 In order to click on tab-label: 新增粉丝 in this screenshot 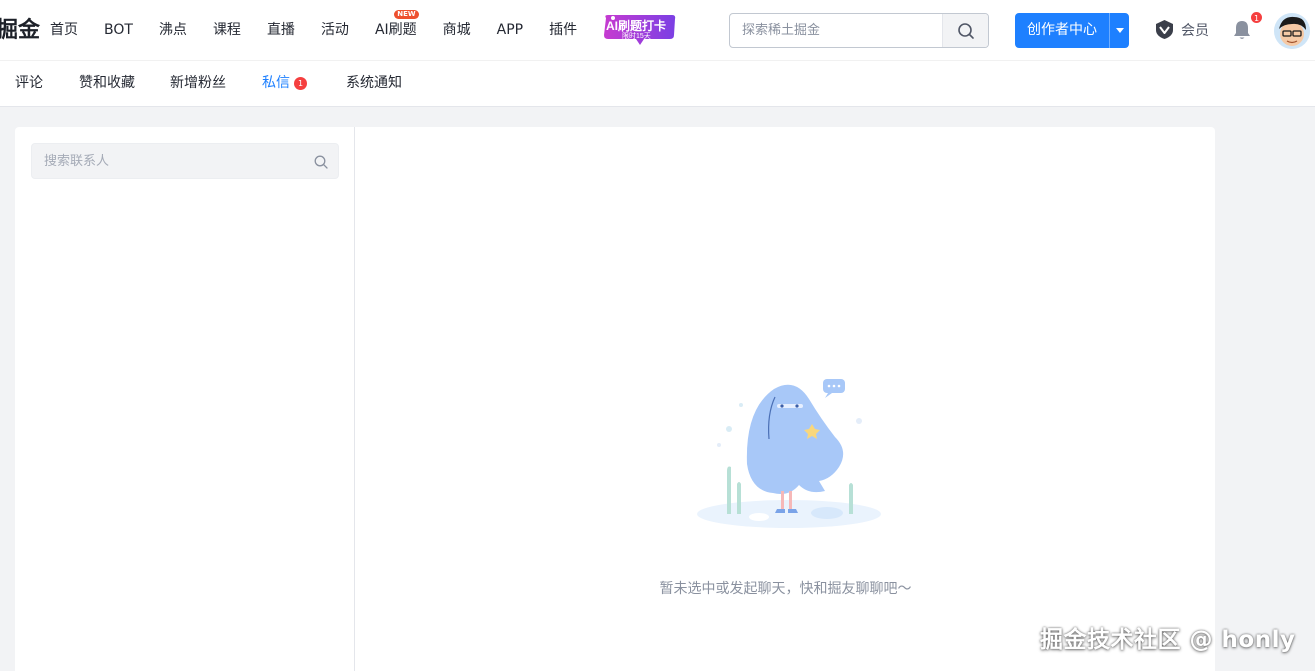, I will do `click(198, 83)`.